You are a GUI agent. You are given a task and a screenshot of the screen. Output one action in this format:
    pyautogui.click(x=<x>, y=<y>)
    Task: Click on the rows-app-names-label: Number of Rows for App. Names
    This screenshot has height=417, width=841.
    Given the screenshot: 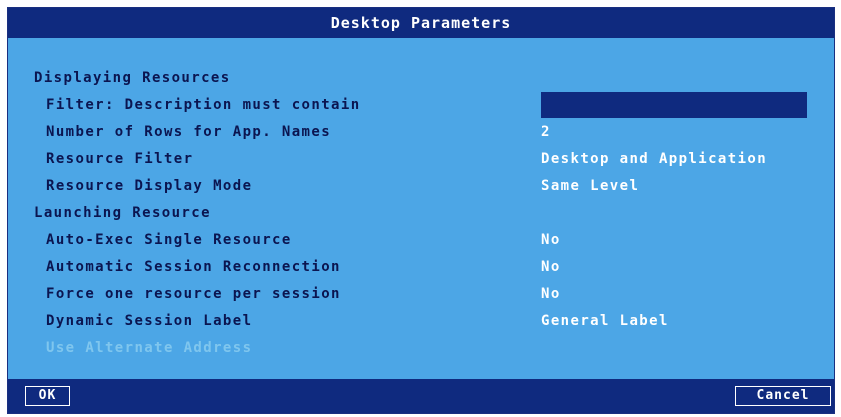 What is the action you would take?
    pyautogui.click(x=189, y=132)
    